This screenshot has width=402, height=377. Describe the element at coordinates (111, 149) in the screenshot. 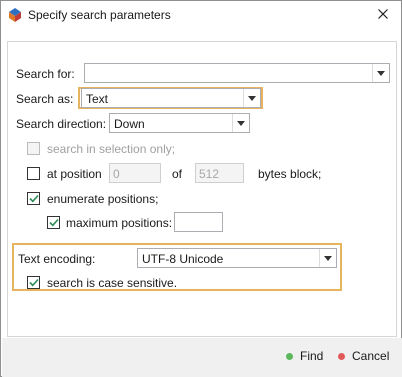

I see `search-in-selection-label: search in selection only;` at that location.